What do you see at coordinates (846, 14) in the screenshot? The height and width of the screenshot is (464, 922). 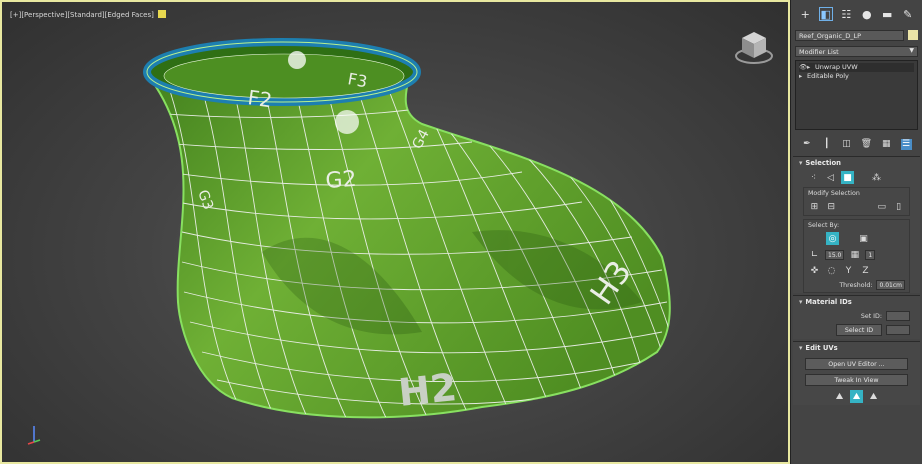 I see `hierarchy-tab-icon: ☷` at bounding box center [846, 14].